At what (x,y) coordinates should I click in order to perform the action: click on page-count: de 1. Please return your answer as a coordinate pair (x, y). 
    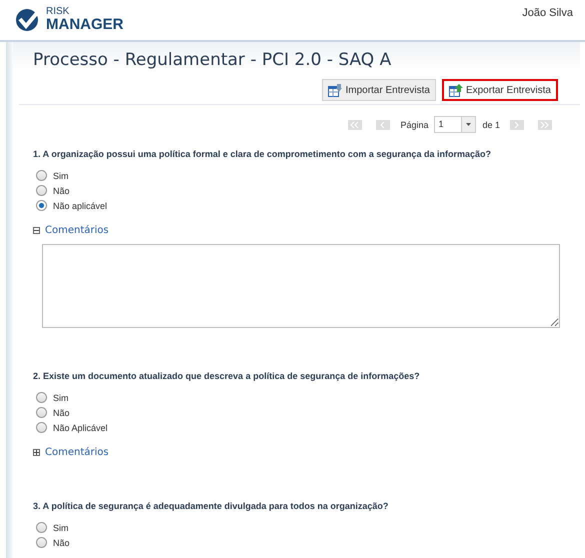
    Looking at the image, I should click on (491, 125).